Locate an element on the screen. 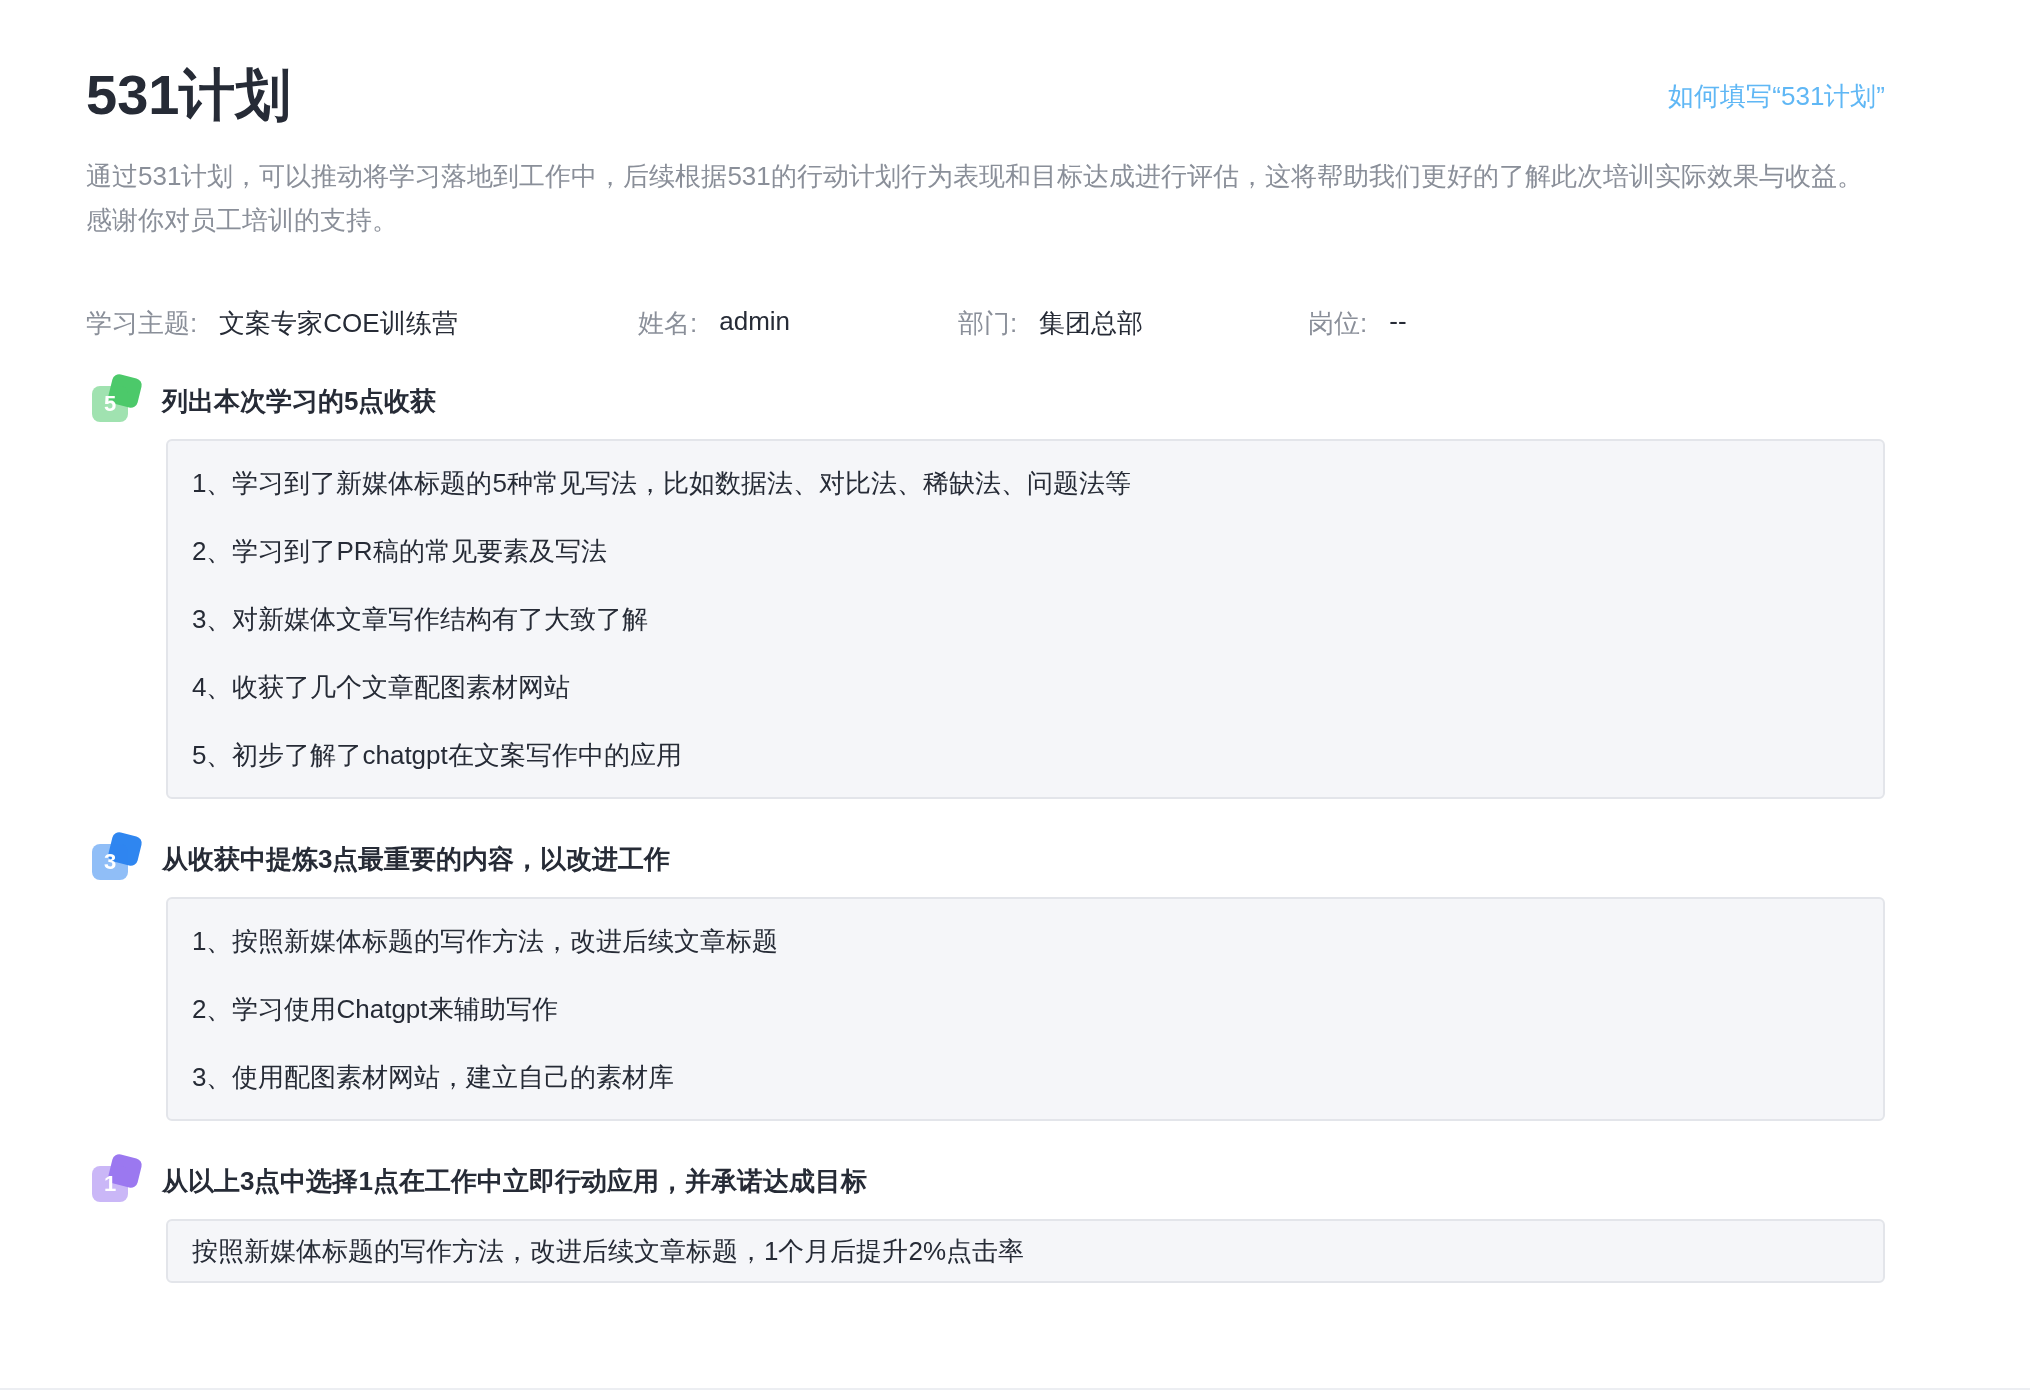  field-label: 岗位: is located at coordinates (1338, 323).